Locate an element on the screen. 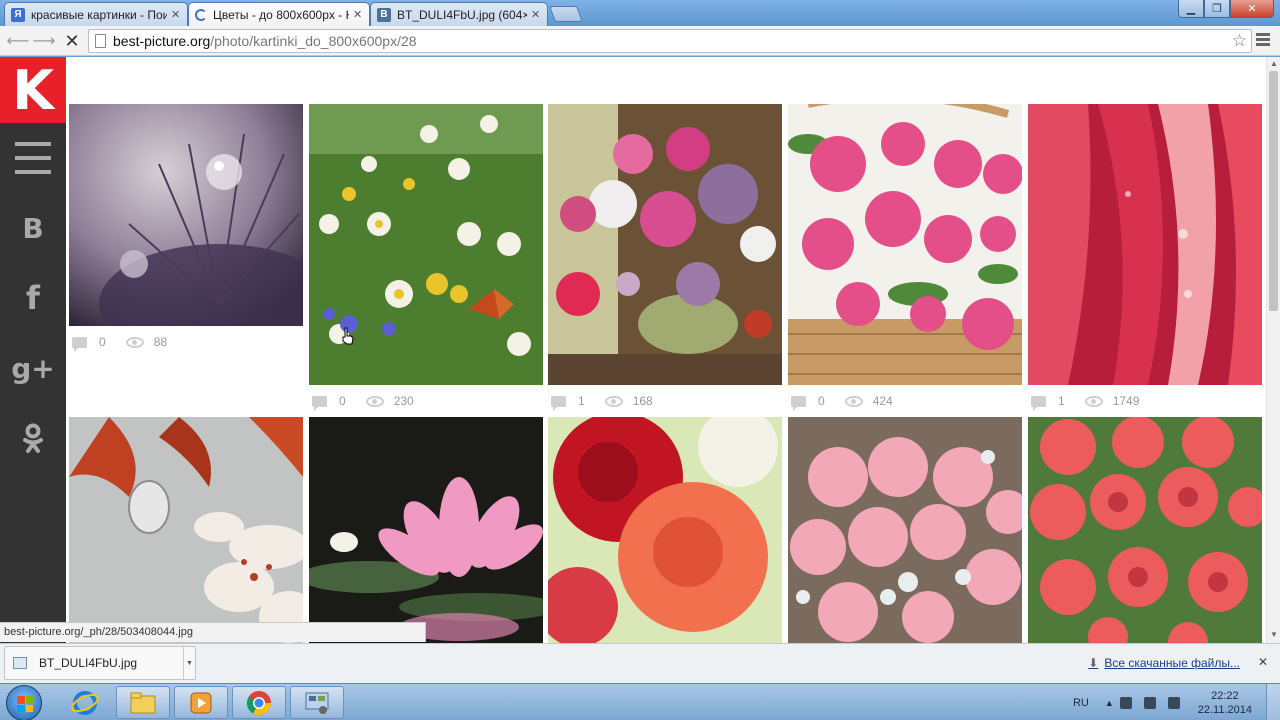 This screenshot has height=720, width=1280. loading-spinner-icon is located at coordinates (201, 14).